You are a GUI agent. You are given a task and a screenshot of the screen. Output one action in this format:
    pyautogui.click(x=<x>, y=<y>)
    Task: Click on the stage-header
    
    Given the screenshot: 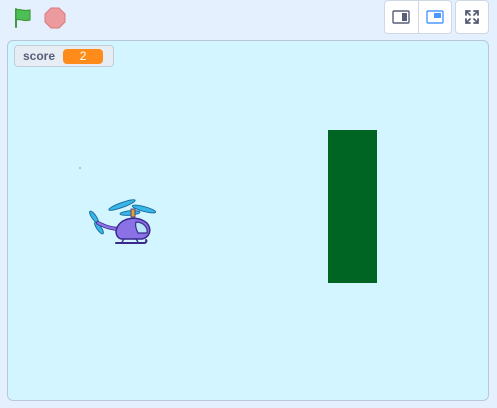 What is the action you would take?
    pyautogui.click(x=248, y=19)
    